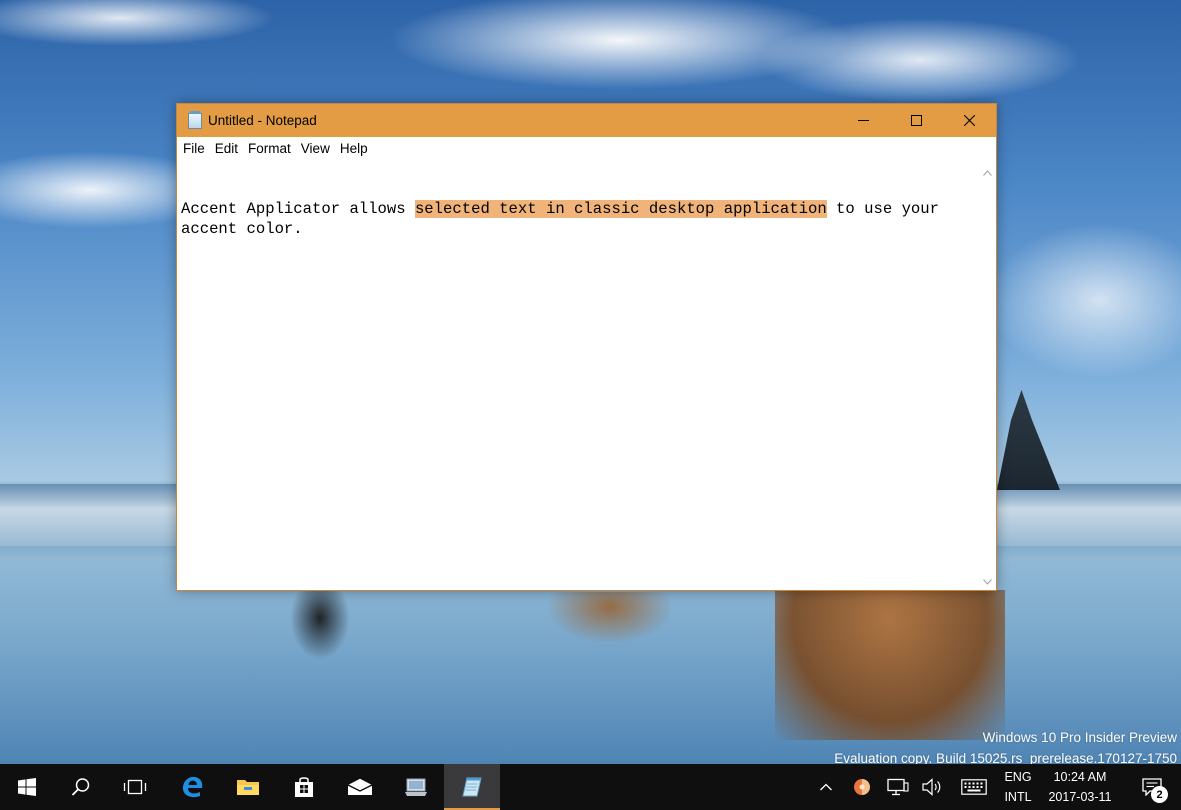  I want to click on task-view-icon, so click(135, 787).